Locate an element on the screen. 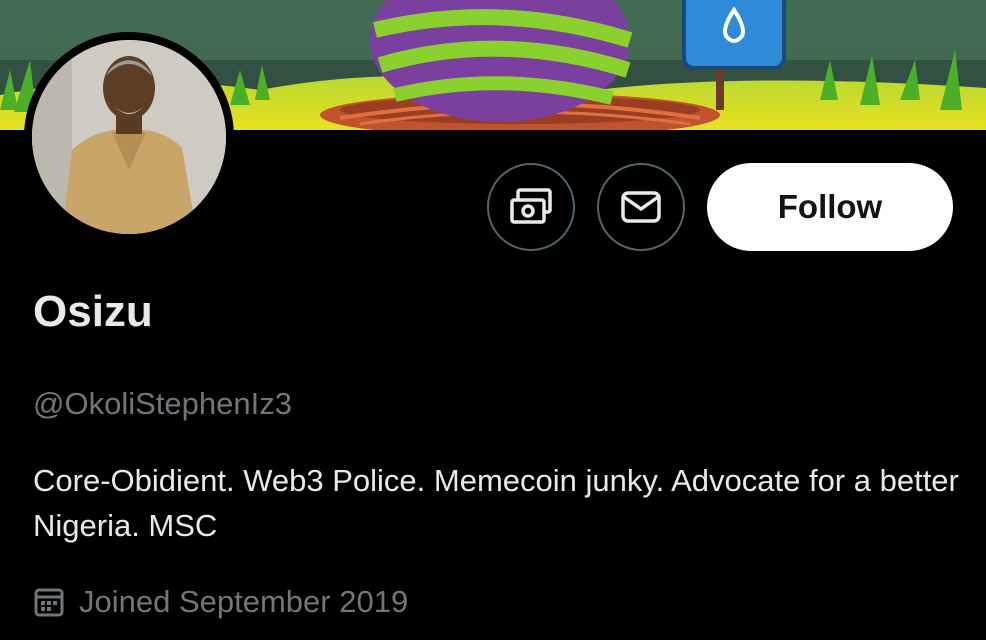  follow-button: Follow is located at coordinates (830, 207).